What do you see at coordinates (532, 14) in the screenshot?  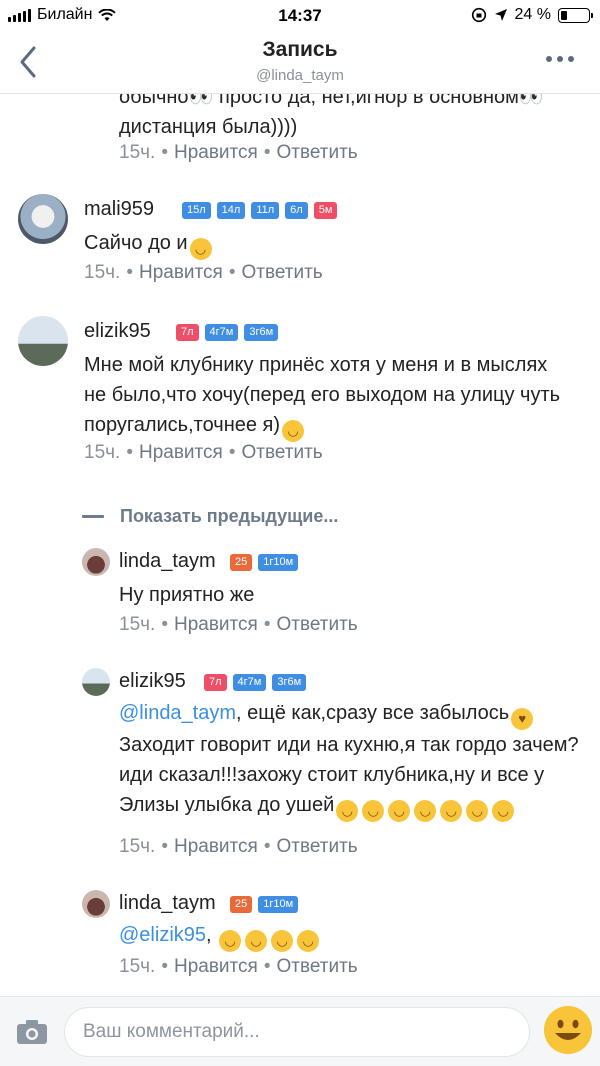 I see `battery-percent: 24 %` at bounding box center [532, 14].